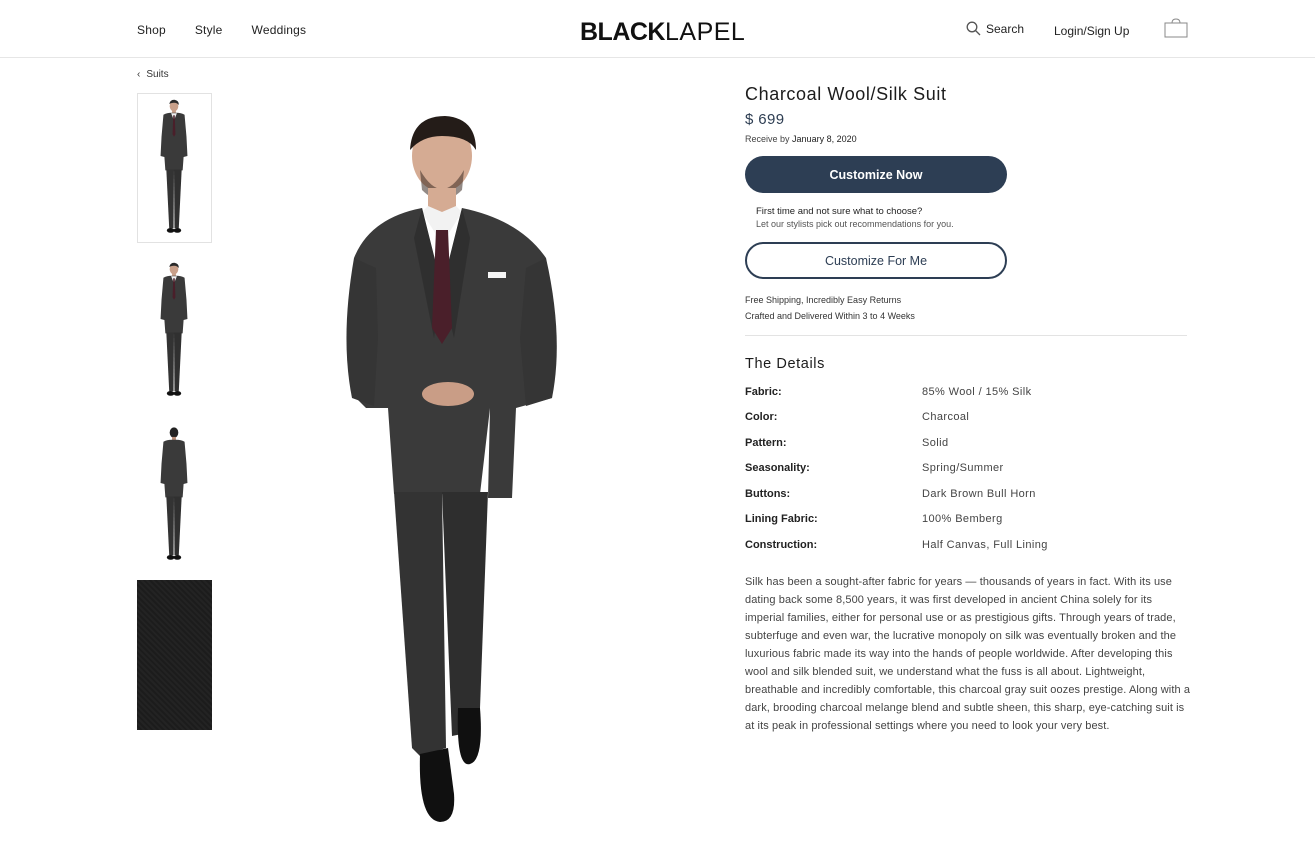 The height and width of the screenshot is (845, 1315). I want to click on detail-label: Fabric:, so click(763, 392).